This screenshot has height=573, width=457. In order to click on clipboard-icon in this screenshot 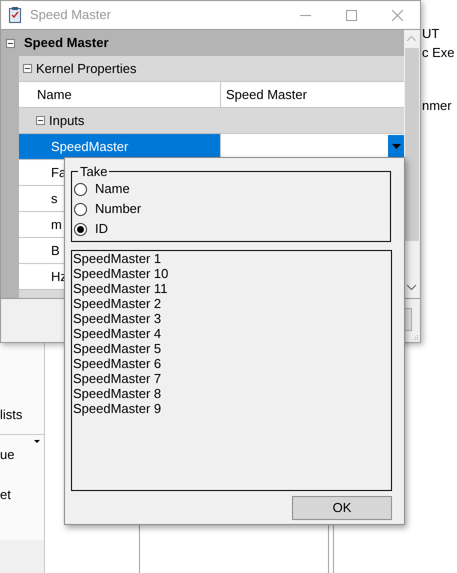, I will do `click(15, 15)`.